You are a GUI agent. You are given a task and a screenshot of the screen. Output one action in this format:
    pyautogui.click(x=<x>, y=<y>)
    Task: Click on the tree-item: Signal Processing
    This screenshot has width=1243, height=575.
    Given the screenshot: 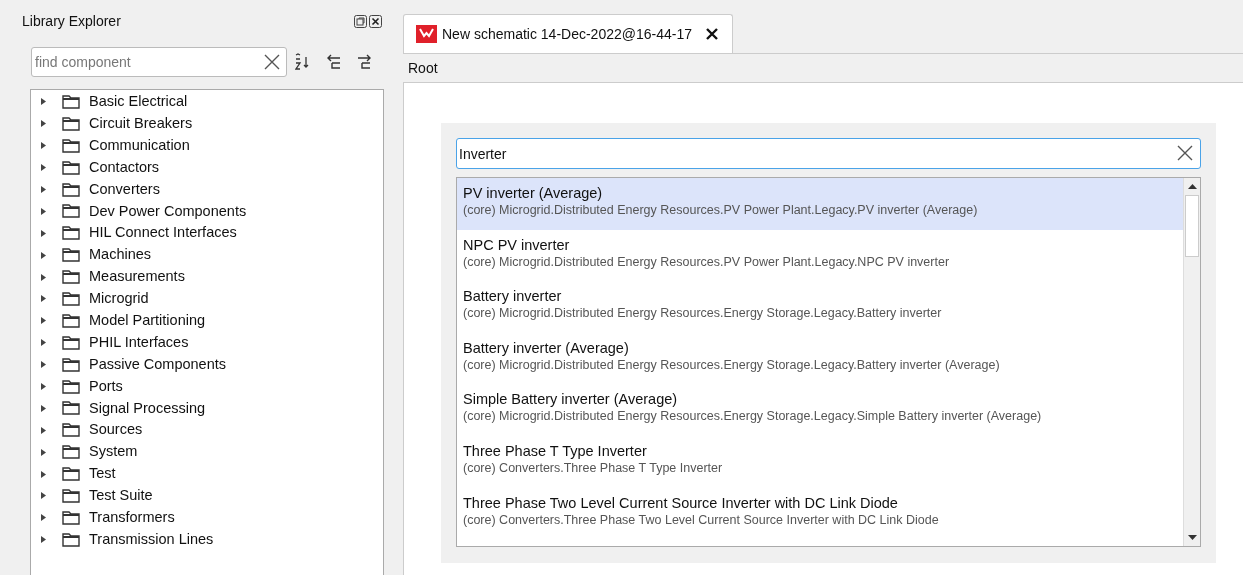 What is the action you would take?
    pyautogui.click(x=147, y=408)
    